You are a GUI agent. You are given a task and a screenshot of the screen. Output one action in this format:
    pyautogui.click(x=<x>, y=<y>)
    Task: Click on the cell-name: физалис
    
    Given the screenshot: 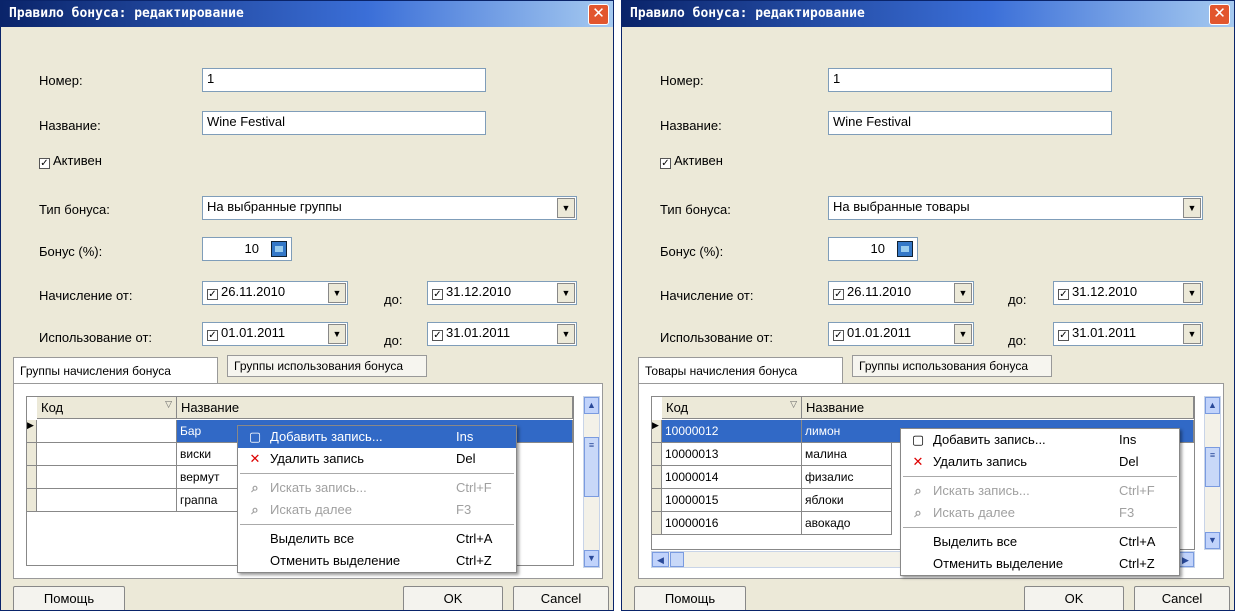 What is the action you would take?
    pyautogui.click(x=847, y=477)
    